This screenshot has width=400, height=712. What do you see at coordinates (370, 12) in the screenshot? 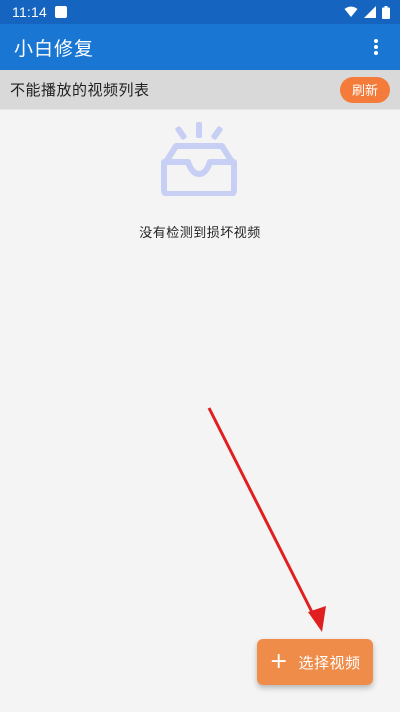
I see `signal-icon` at bounding box center [370, 12].